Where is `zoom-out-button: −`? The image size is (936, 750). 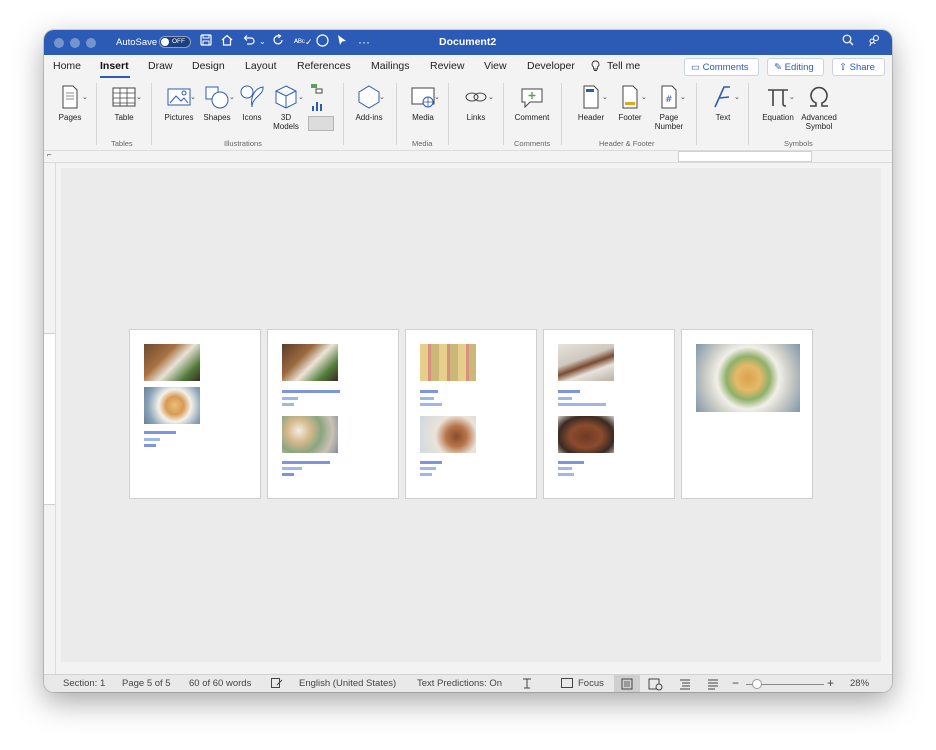 zoom-out-button: − is located at coordinates (735, 683).